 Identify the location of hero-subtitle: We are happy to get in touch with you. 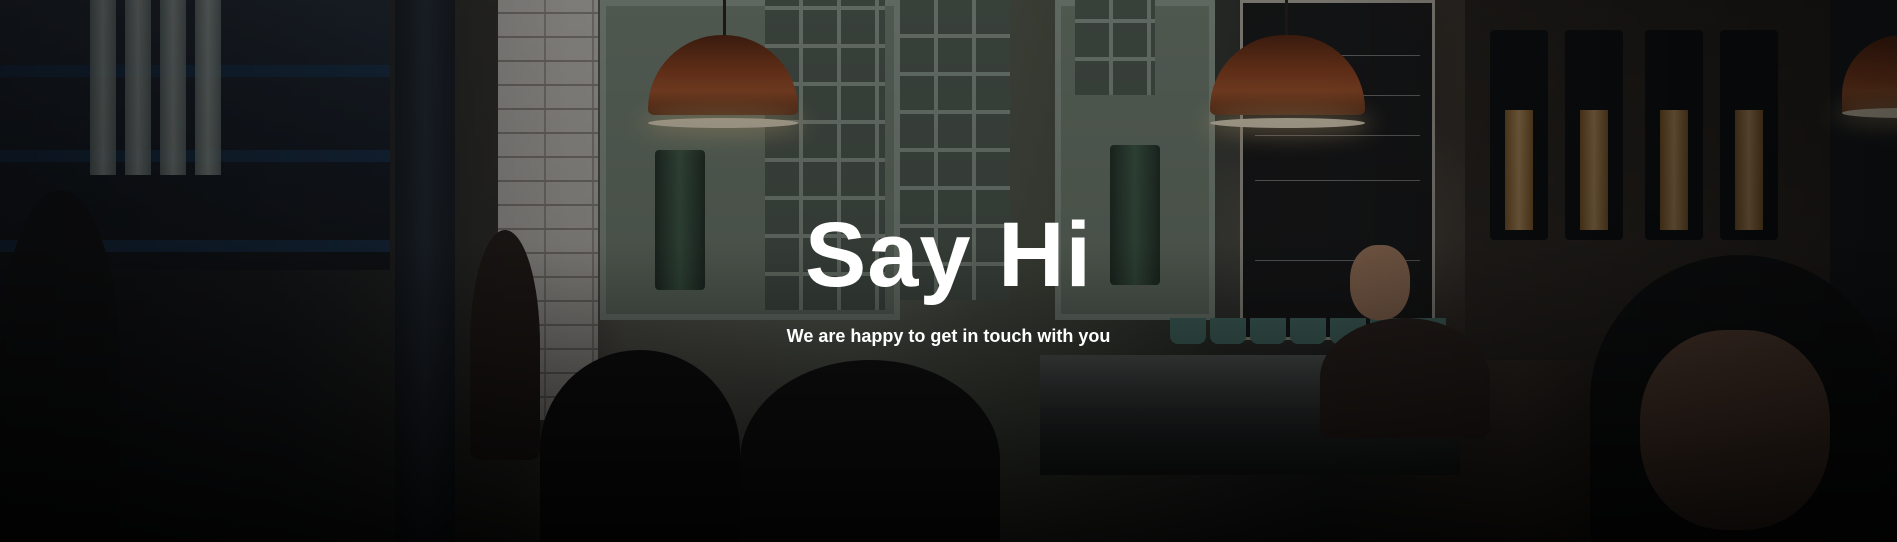
(948, 336).